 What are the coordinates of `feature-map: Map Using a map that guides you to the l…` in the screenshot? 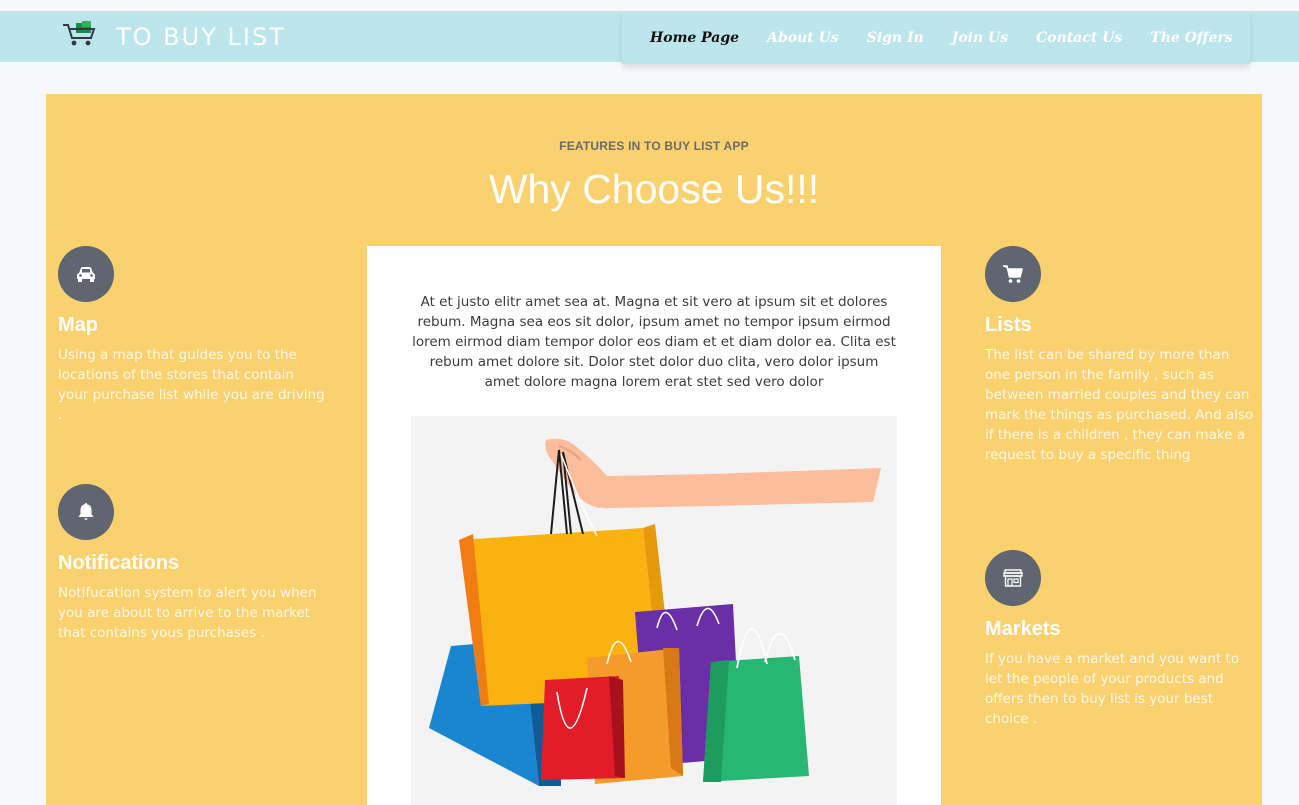 It's located at (193, 335).